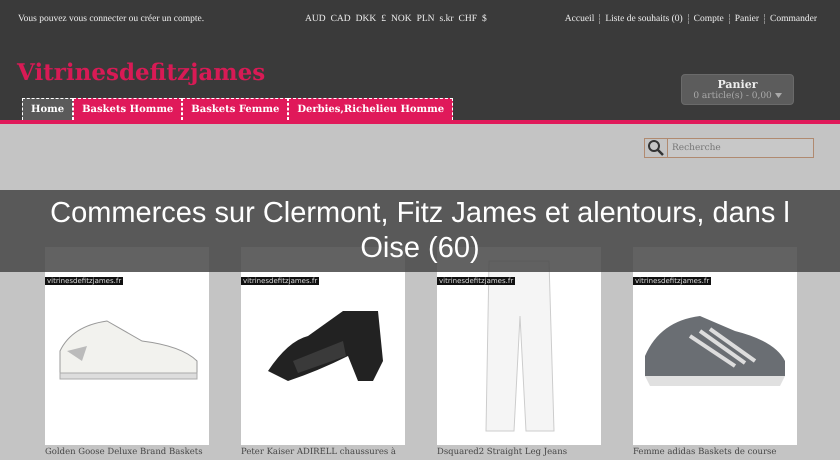 The image size is (840, 460). What do you see at coordinates (447, 19) in the screenshot?
I see `currency-link: s.kr` at bounding box center [447, 19].